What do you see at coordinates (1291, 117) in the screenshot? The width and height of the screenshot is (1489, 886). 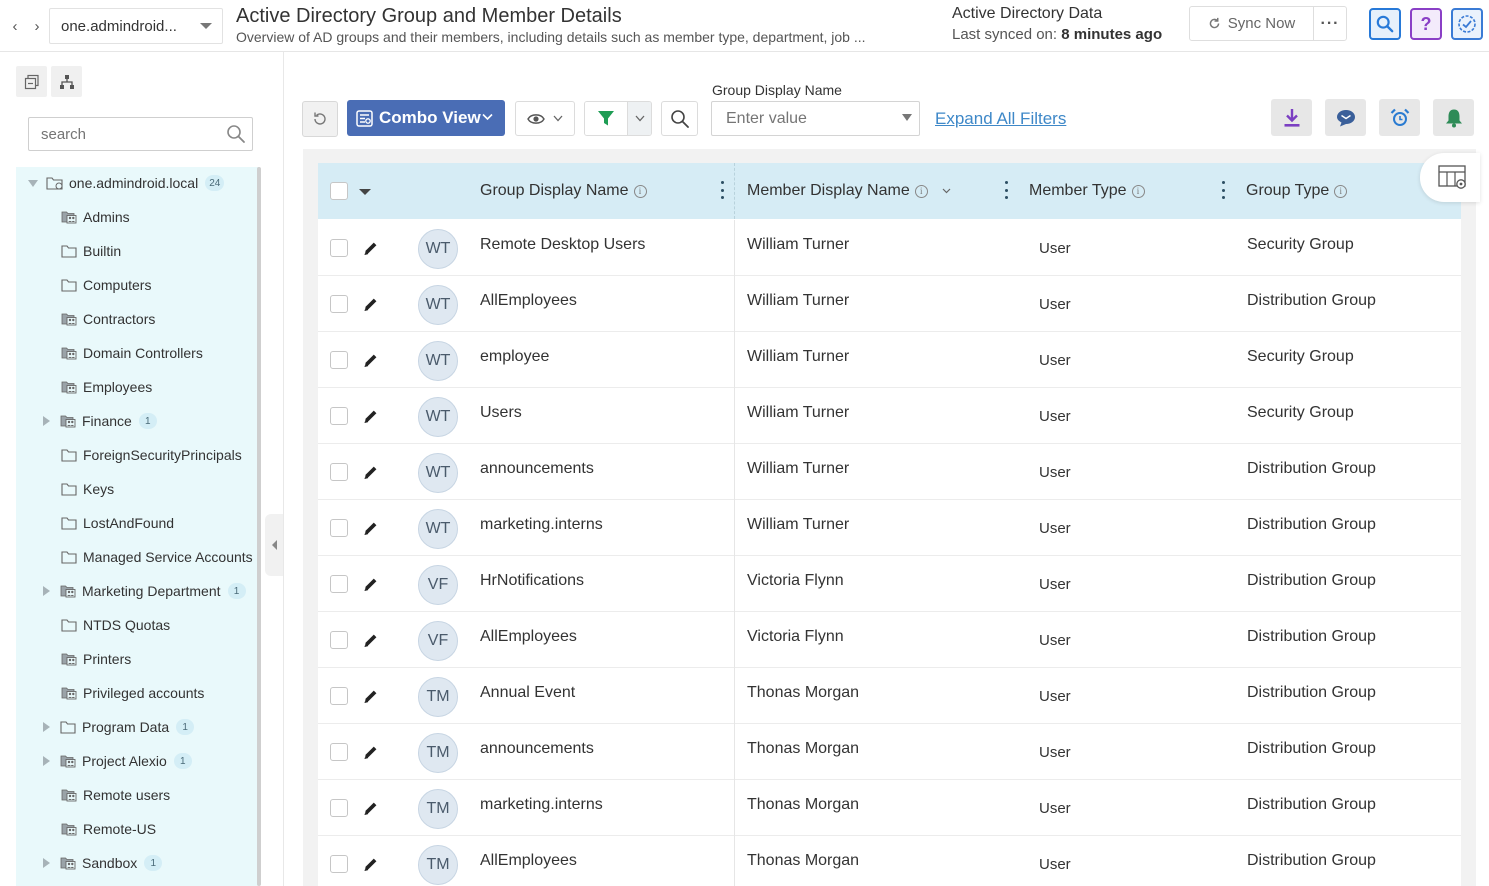 I see `export-button` at bounding box center [1291, 117].